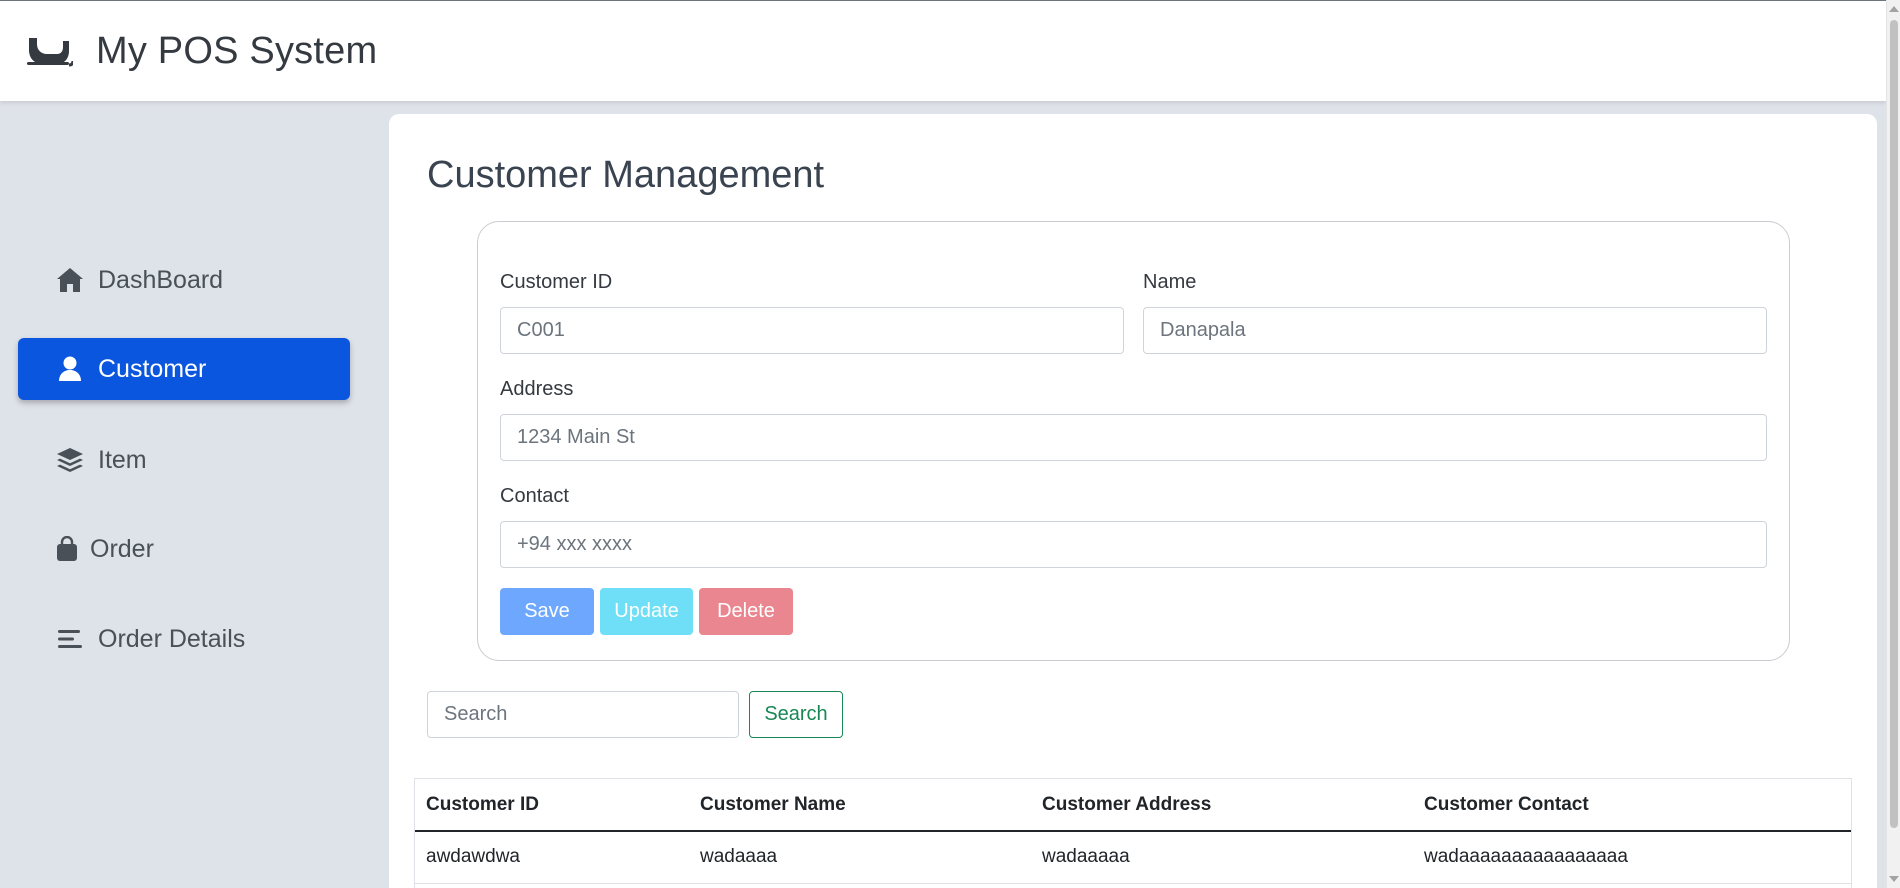 The width and height of the screenshot is (1900, 888). What do you see at coordinates (152, 368) in the screenshot?
I see `sidebar-item-label: Customer` at bounding box center [152, 368].